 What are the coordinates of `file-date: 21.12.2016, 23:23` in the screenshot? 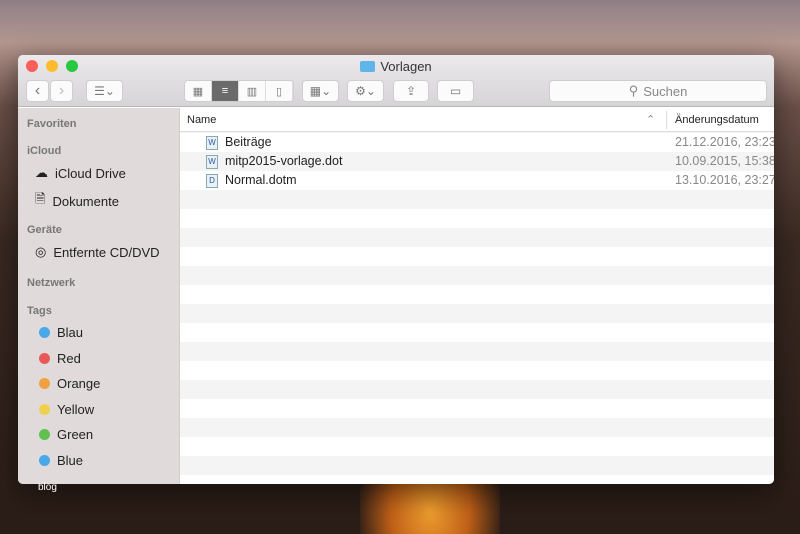 It's located at (724, 142).